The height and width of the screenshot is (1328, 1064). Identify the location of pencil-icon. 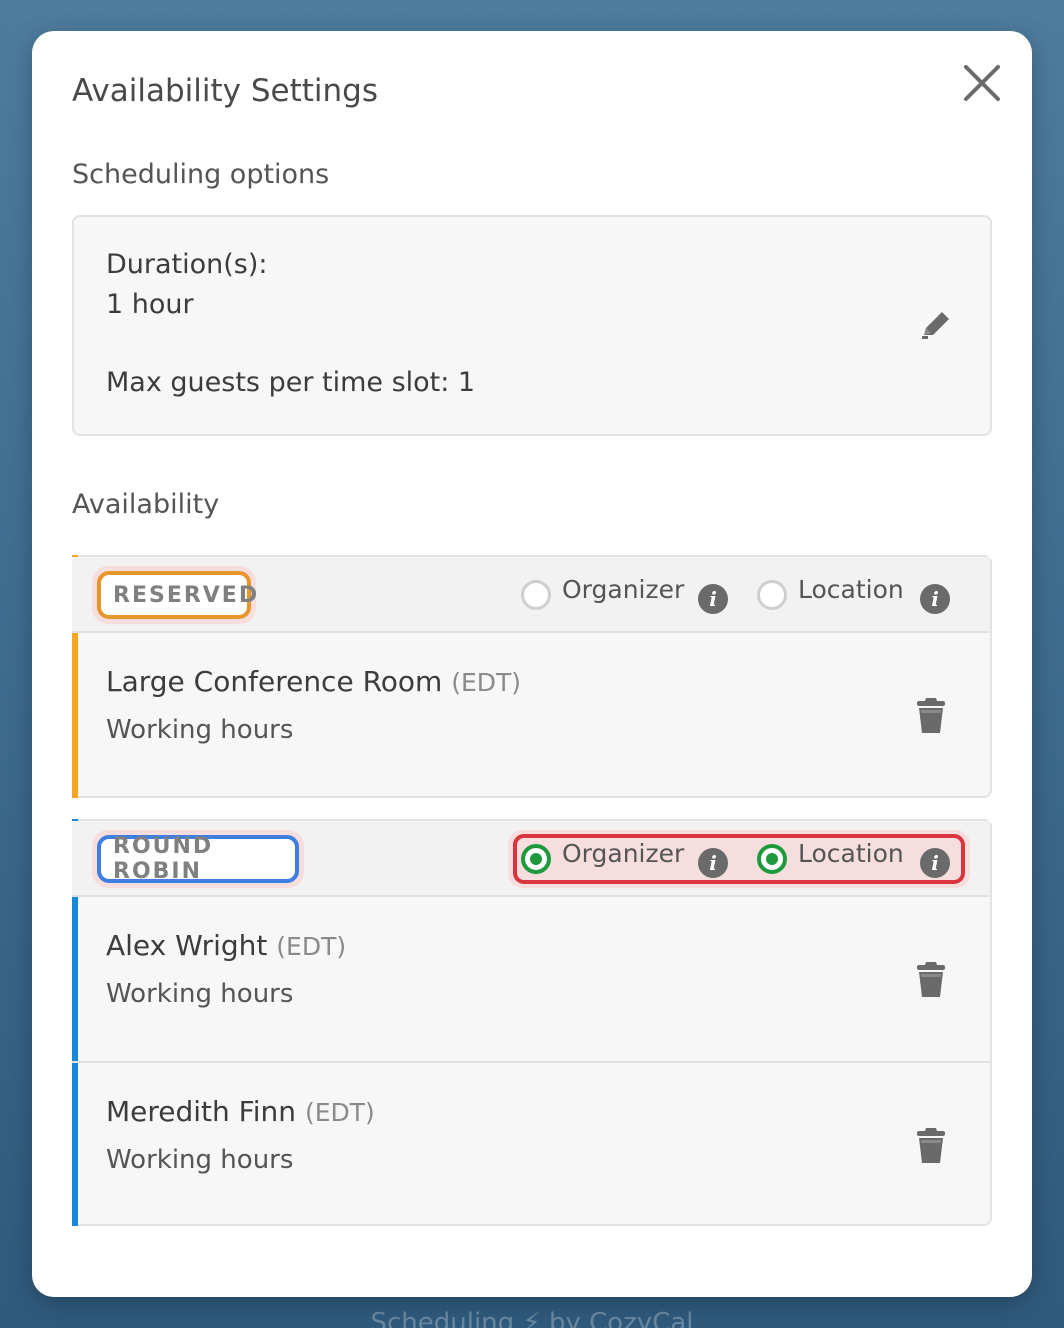
(935, 325).